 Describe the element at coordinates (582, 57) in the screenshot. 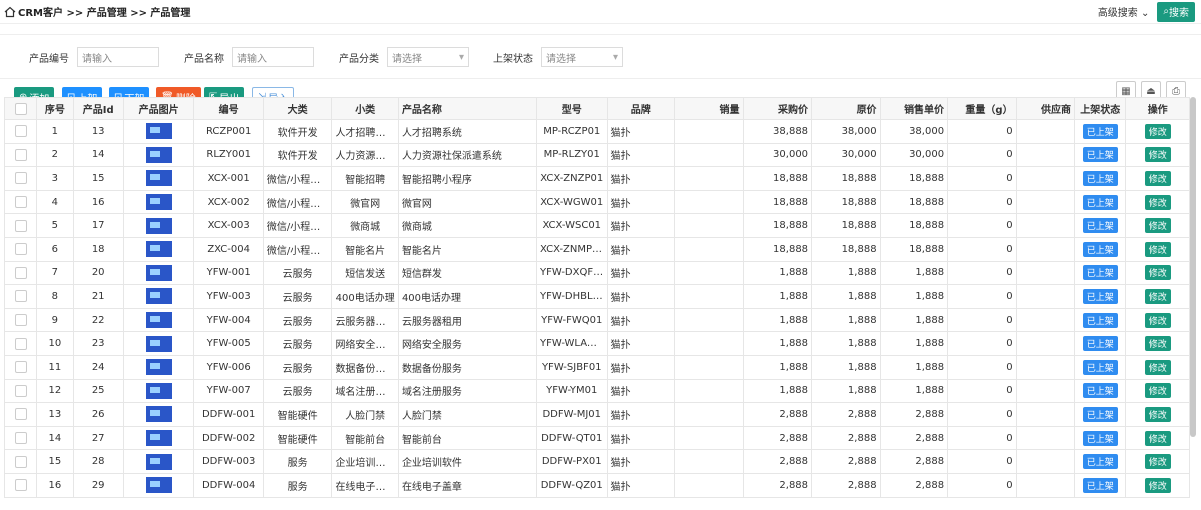

I see `listing-status-select: 请选择 ▾` at that location.